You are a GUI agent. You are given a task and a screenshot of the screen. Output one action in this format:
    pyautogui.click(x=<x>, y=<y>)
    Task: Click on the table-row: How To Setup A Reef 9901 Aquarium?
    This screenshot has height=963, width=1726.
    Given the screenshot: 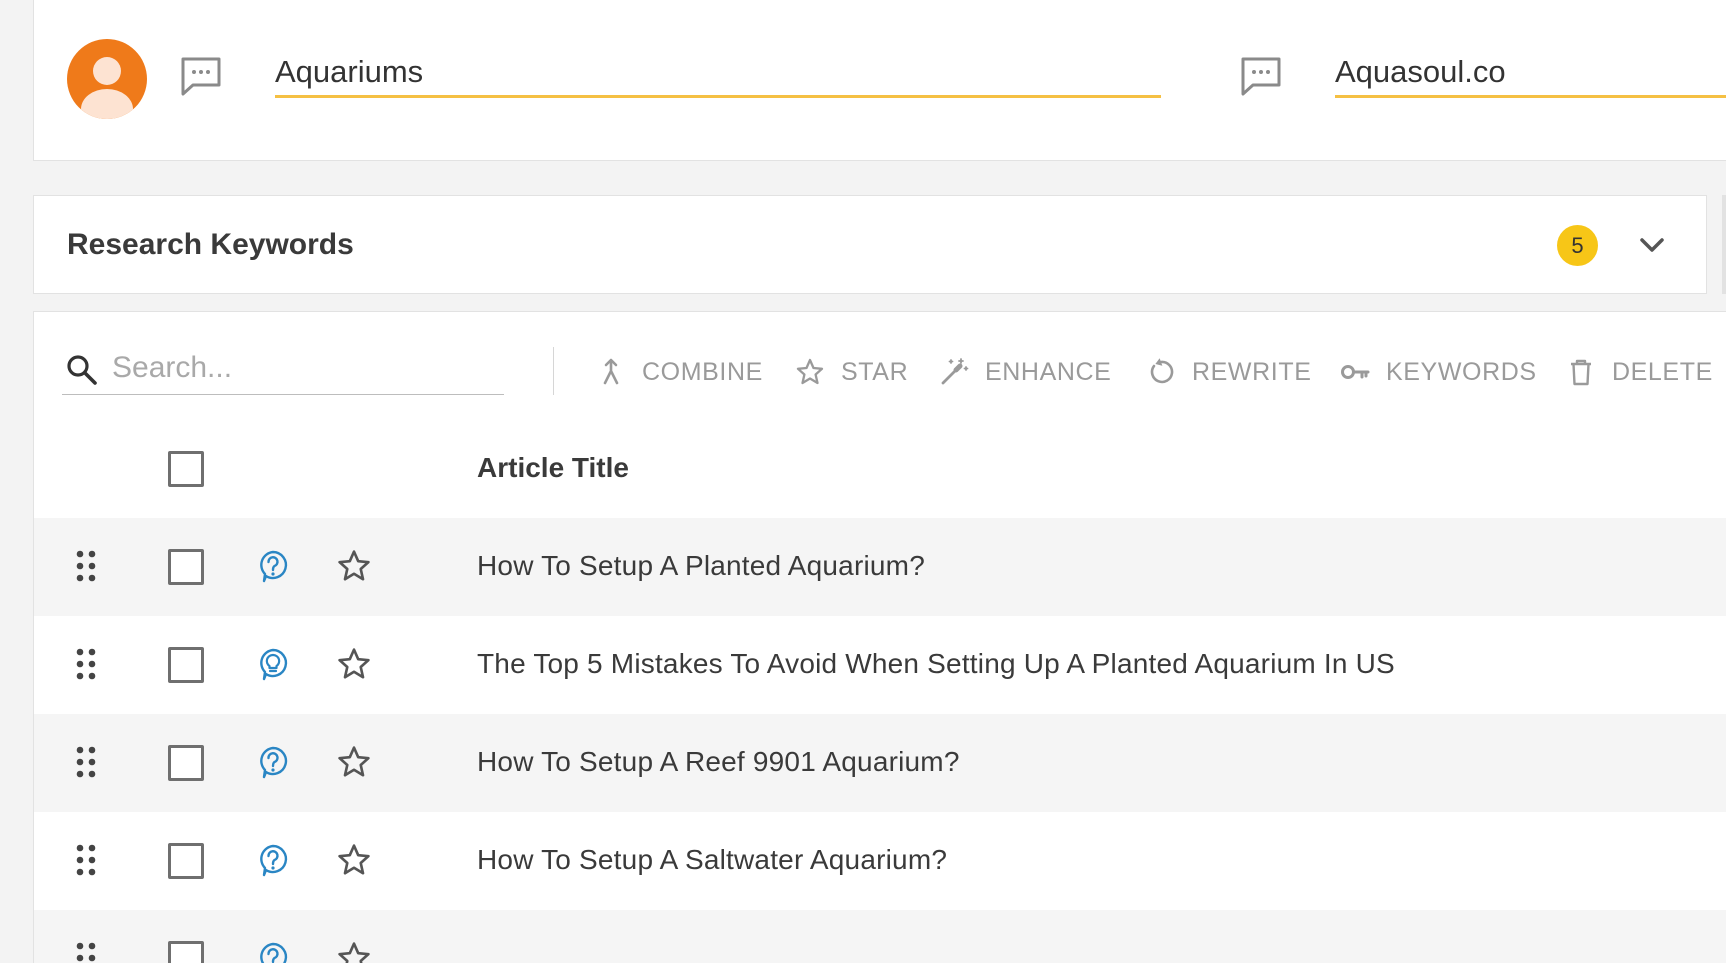 What is the action you would take?
    pyautogui.click(x=880, y=763)
    